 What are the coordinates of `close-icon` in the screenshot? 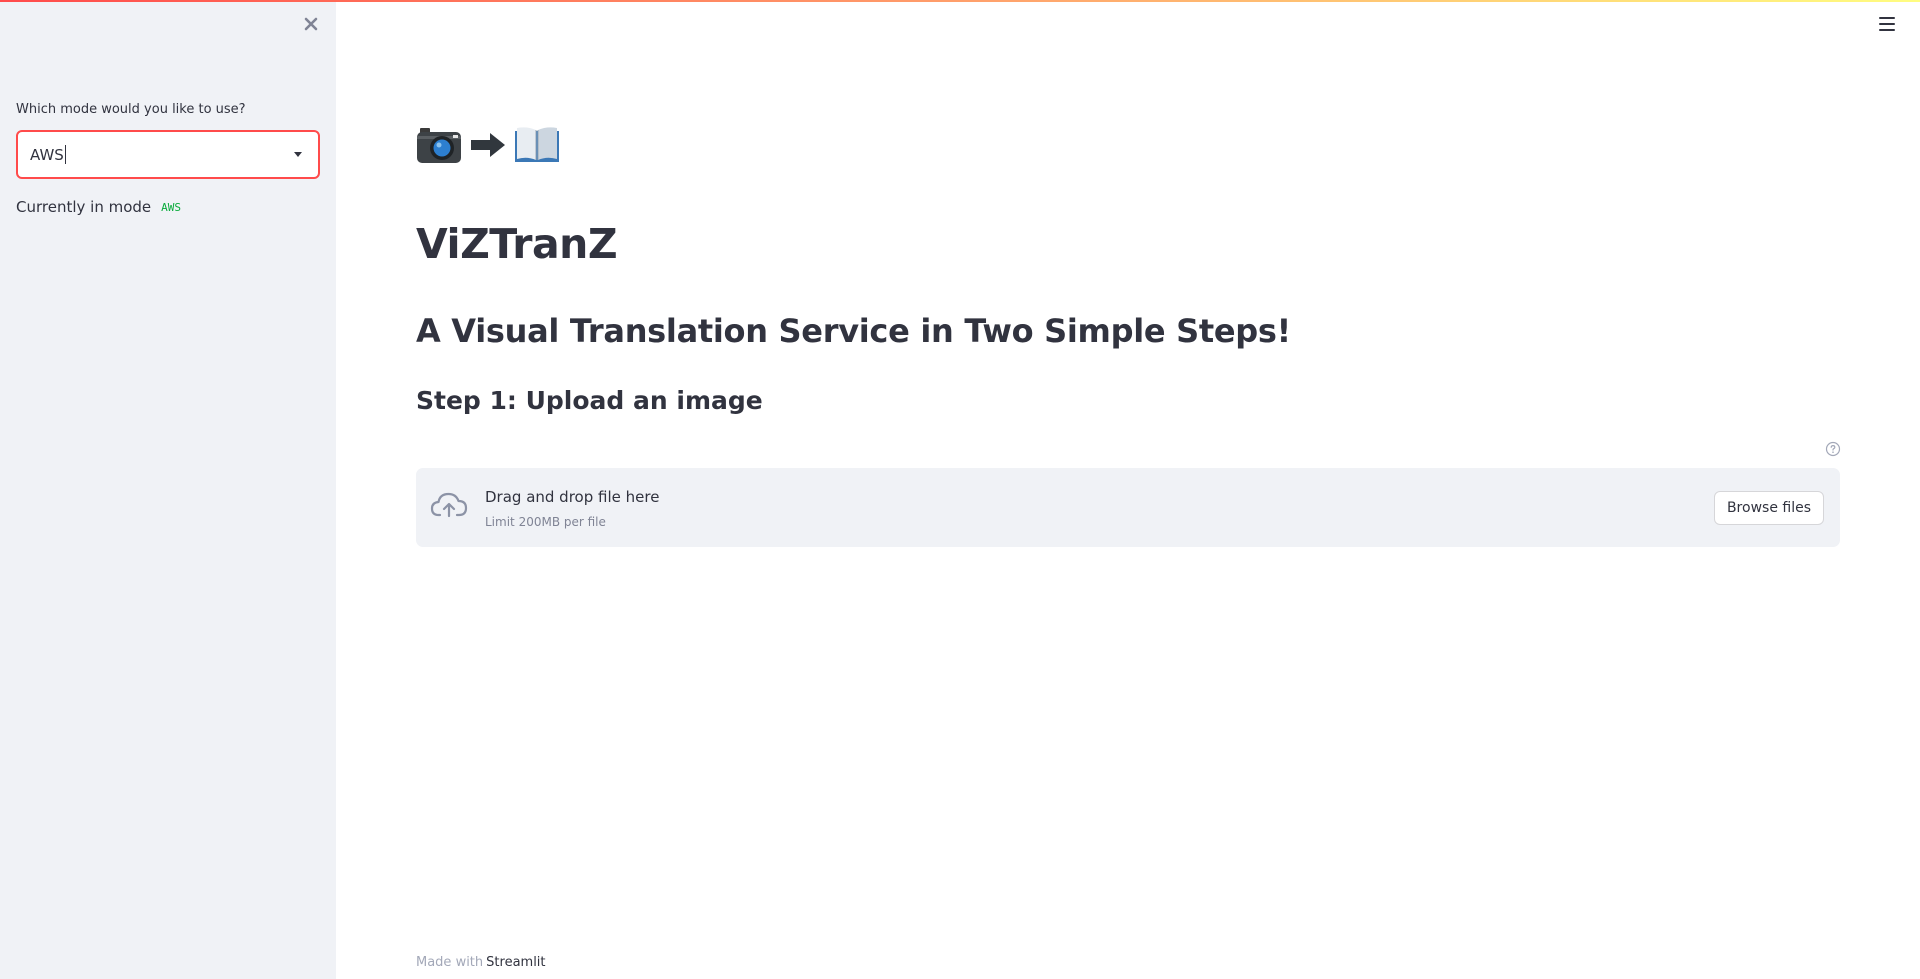 It's located at (311, 24).